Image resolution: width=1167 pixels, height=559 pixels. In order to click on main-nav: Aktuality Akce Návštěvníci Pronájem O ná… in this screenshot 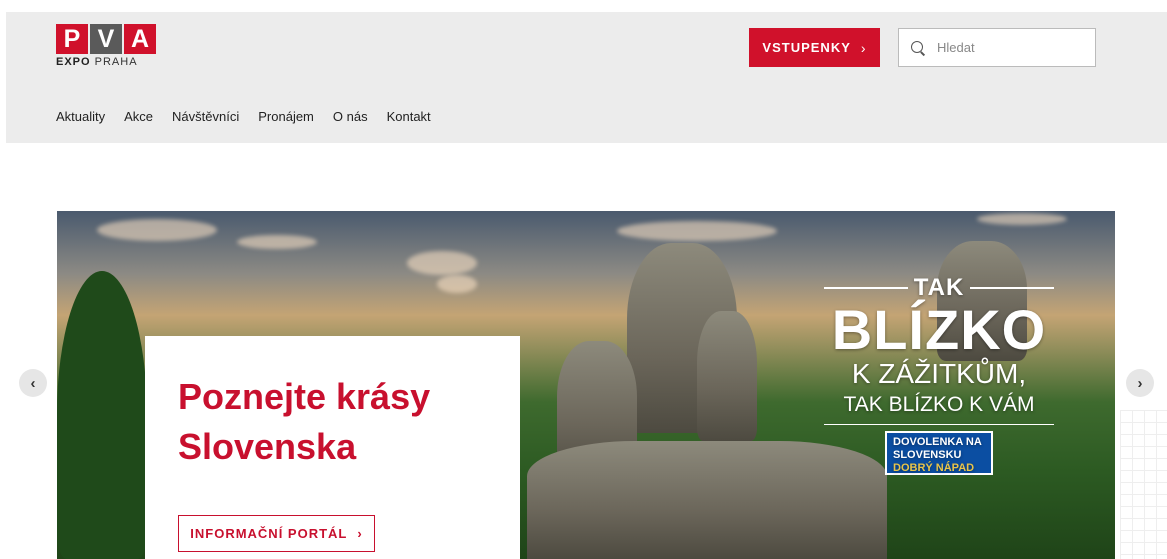, I will do `click(243, 116)`.